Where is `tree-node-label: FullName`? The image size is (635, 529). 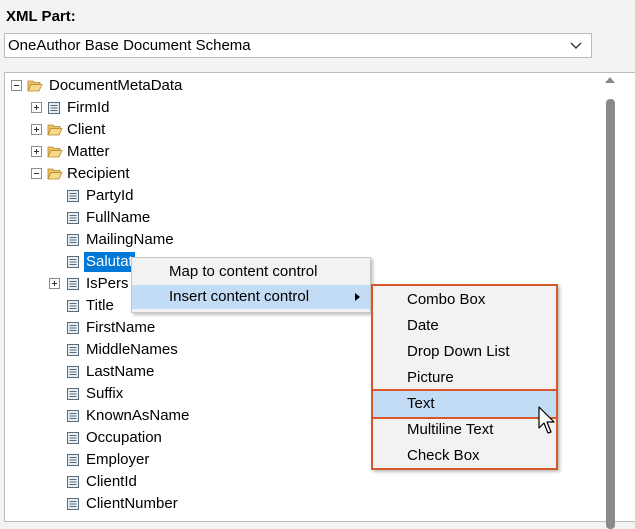
tree-node-label: FullName is located at coordinates (118, 217).